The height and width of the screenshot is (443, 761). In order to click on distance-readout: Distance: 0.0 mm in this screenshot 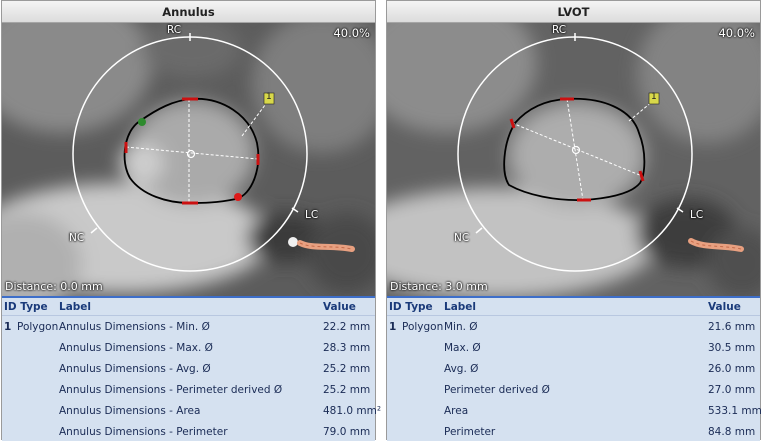, I will do `click(54, 286)`.